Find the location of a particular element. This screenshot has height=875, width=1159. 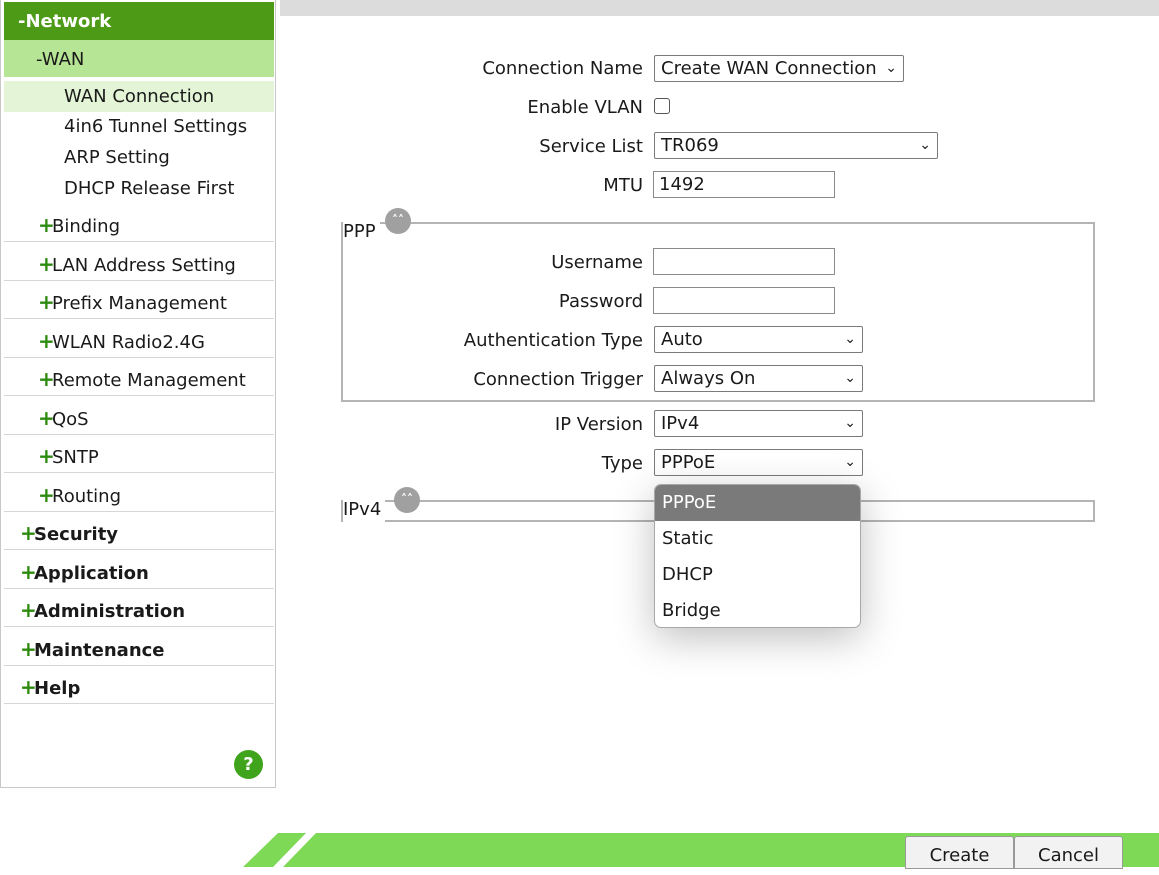

type-option-static: Static is located at coordinates (757, 539).